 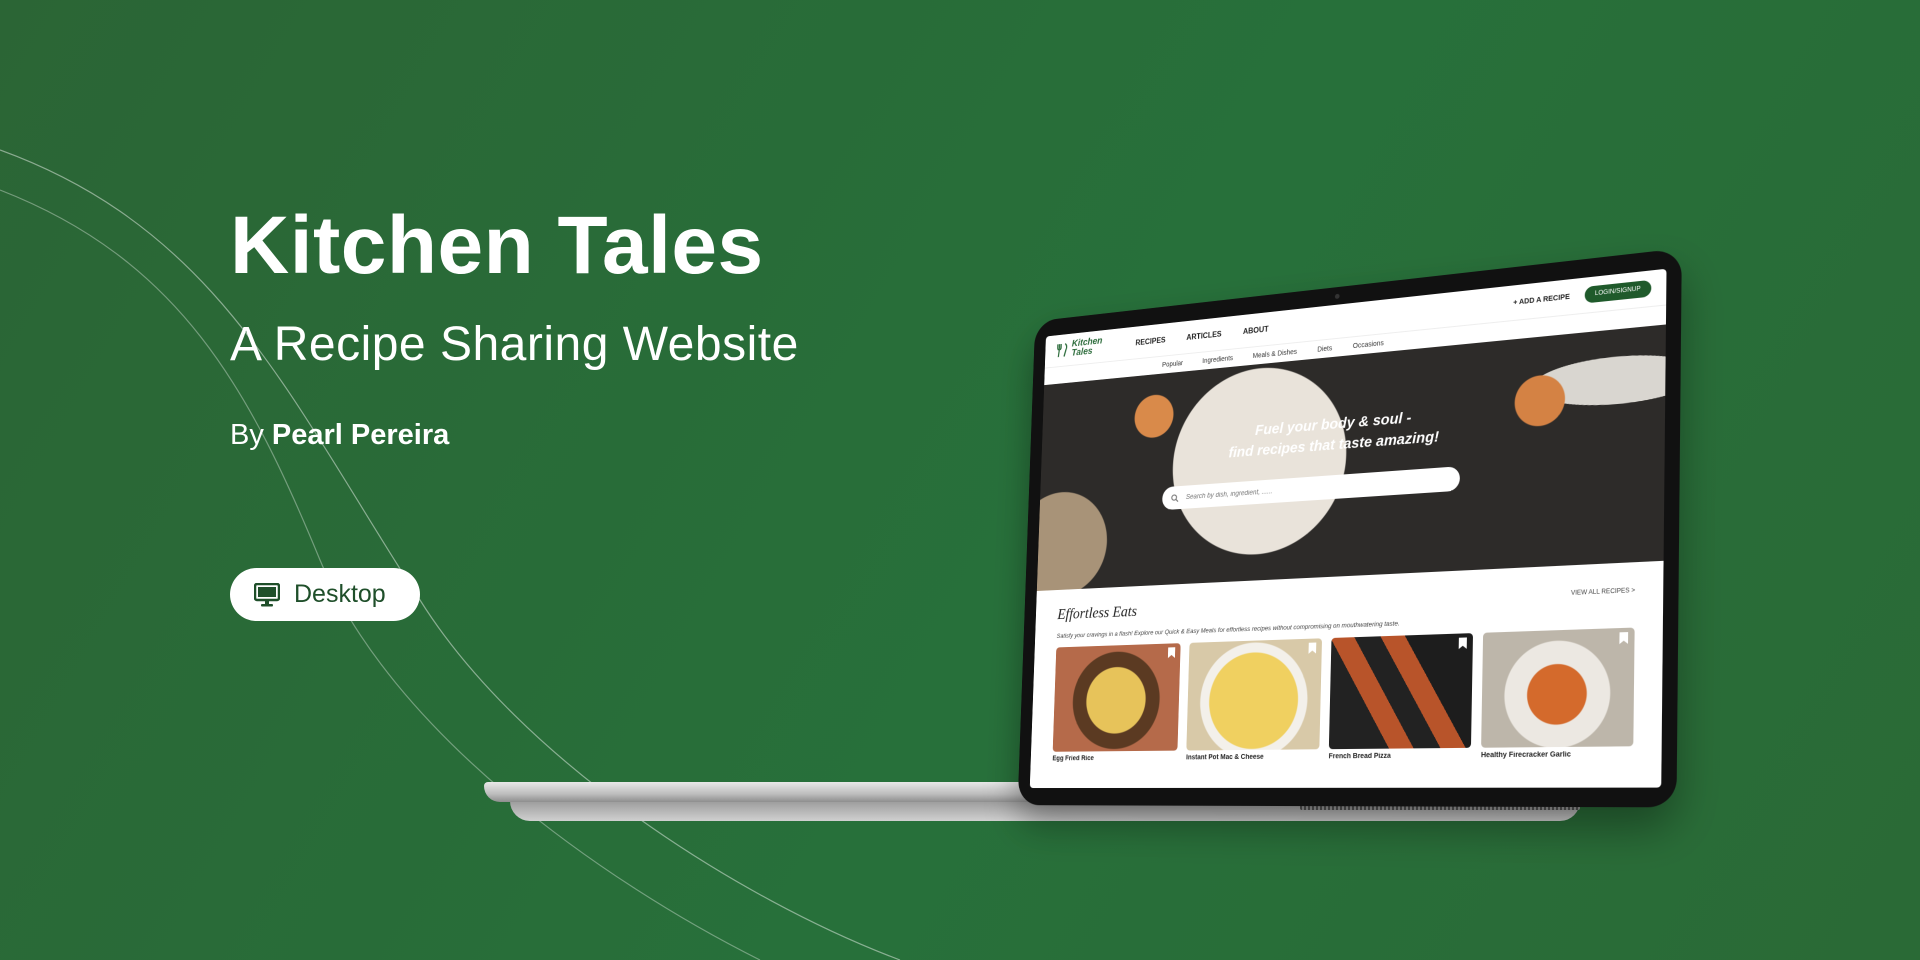 I want to click on subnav-occasions: Occasions, so click(x=1368, y=345).